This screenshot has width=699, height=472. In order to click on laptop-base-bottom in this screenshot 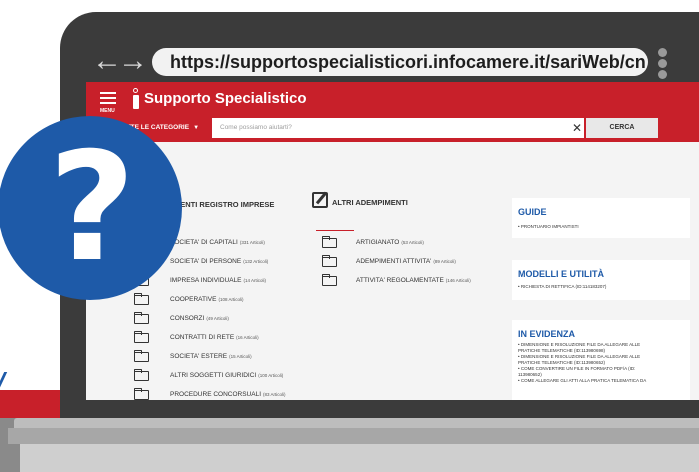, I will do `click(359, 458)`.